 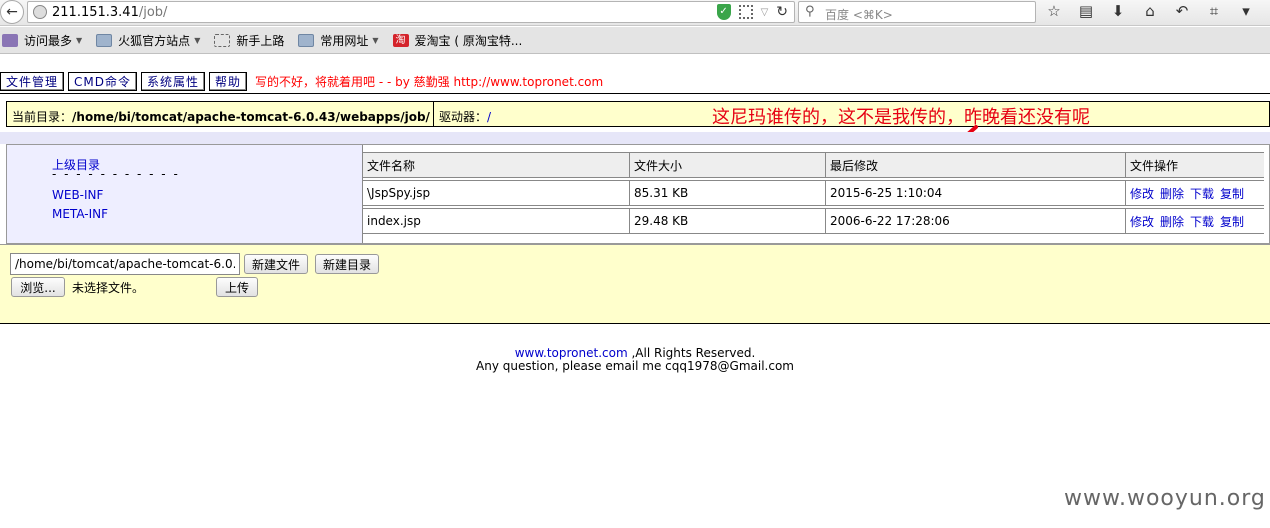 I want to click on download-icon: ⬇, so click(x=1118, y=11).